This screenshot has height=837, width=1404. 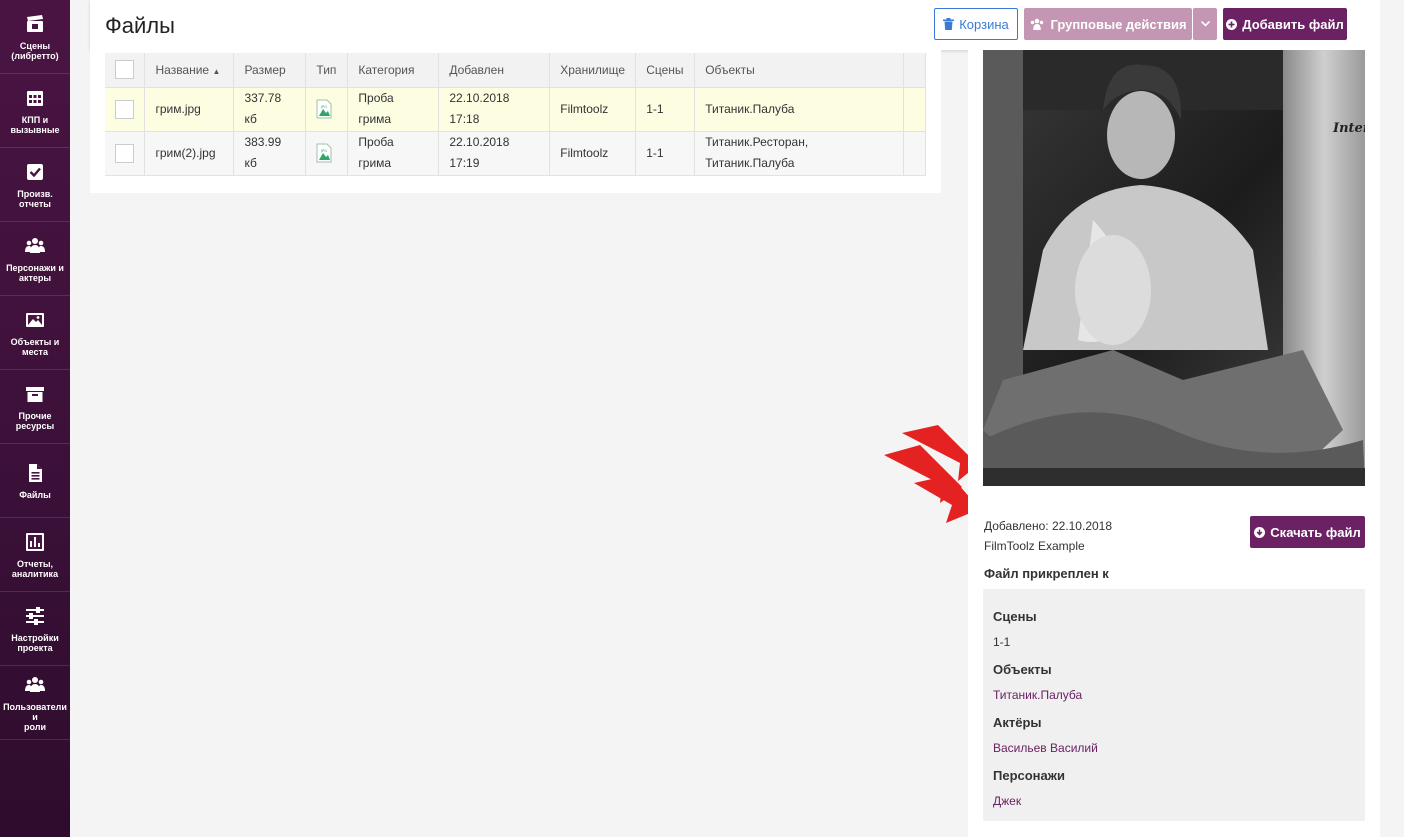 What do you see at coordinates (35, 259) in the screenshot?
I see `sidebar-item-characters: Персонажи и актеры` at bounding box center [35, 259].